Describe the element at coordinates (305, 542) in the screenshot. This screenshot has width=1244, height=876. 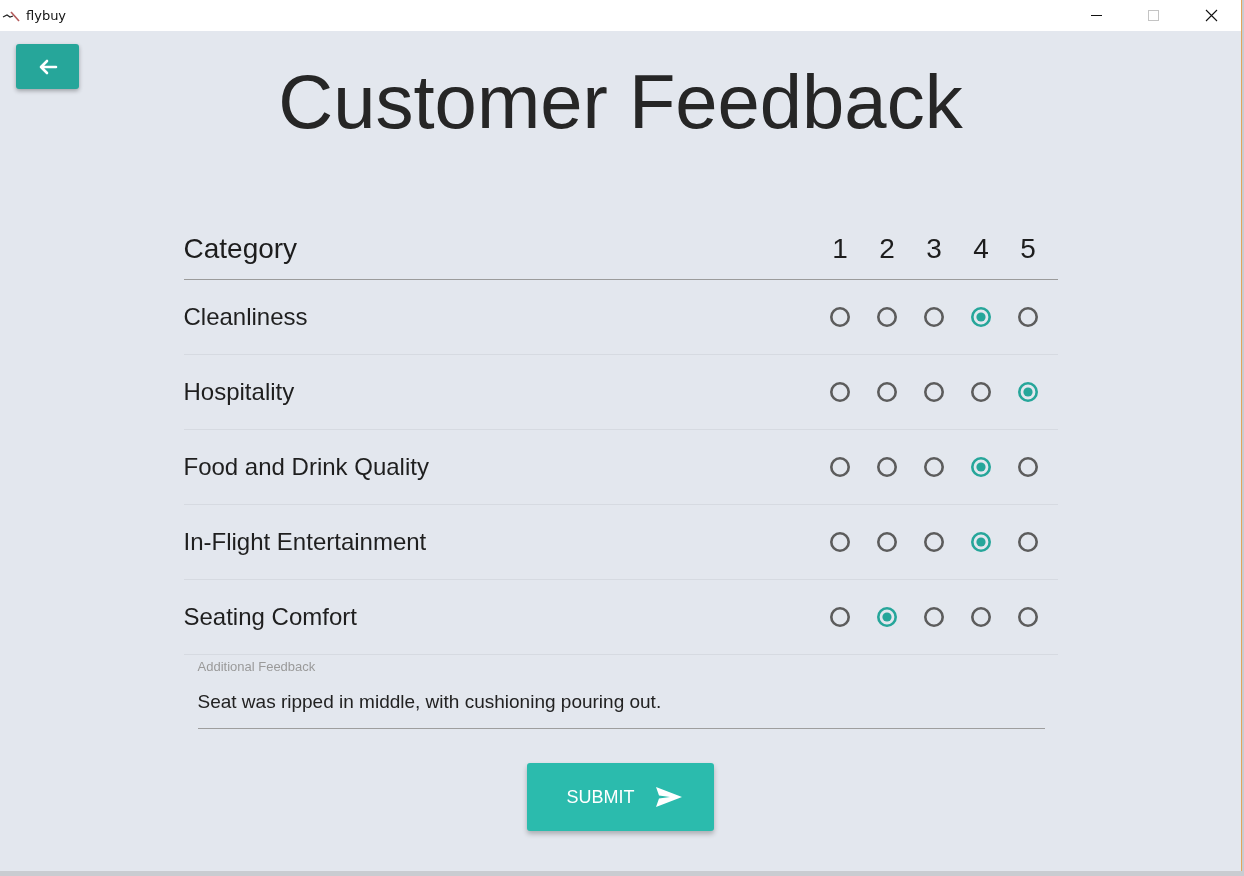
I see `category-label: In-Flight Entertainment` at that location.